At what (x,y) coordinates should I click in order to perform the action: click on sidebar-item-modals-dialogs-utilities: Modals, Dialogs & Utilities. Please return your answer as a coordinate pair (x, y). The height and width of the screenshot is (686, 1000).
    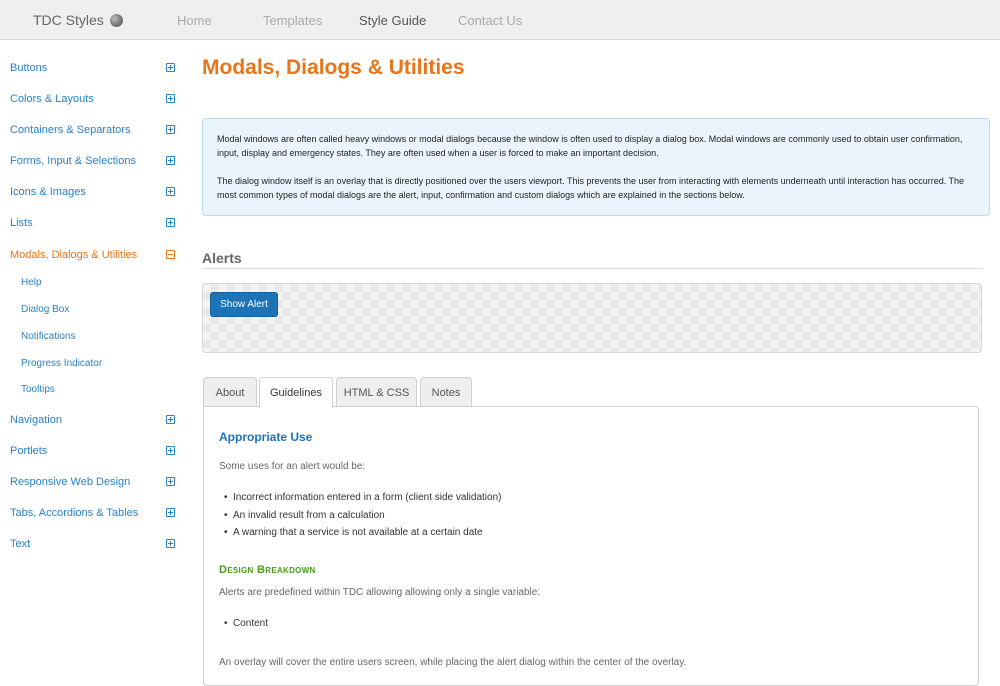
    Looking at the image, I should click on (95, 257).